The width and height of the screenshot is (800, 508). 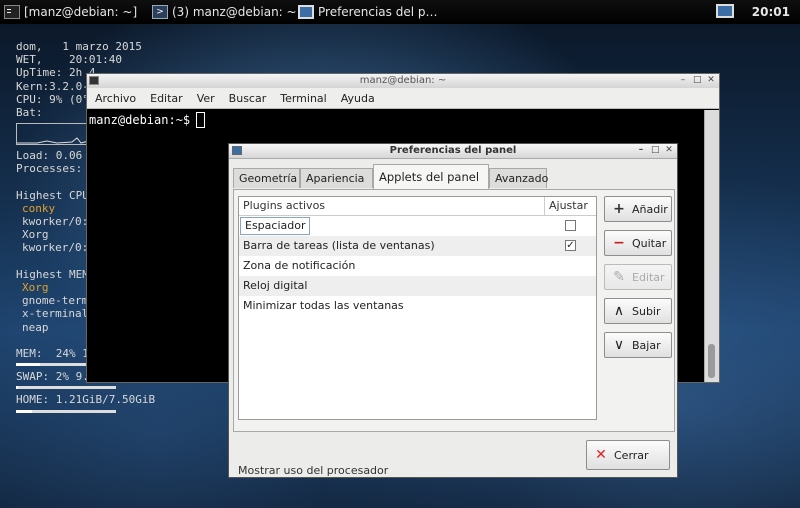 I want to click on plugin-name: Reloj digital, so click(x=275, y=285).